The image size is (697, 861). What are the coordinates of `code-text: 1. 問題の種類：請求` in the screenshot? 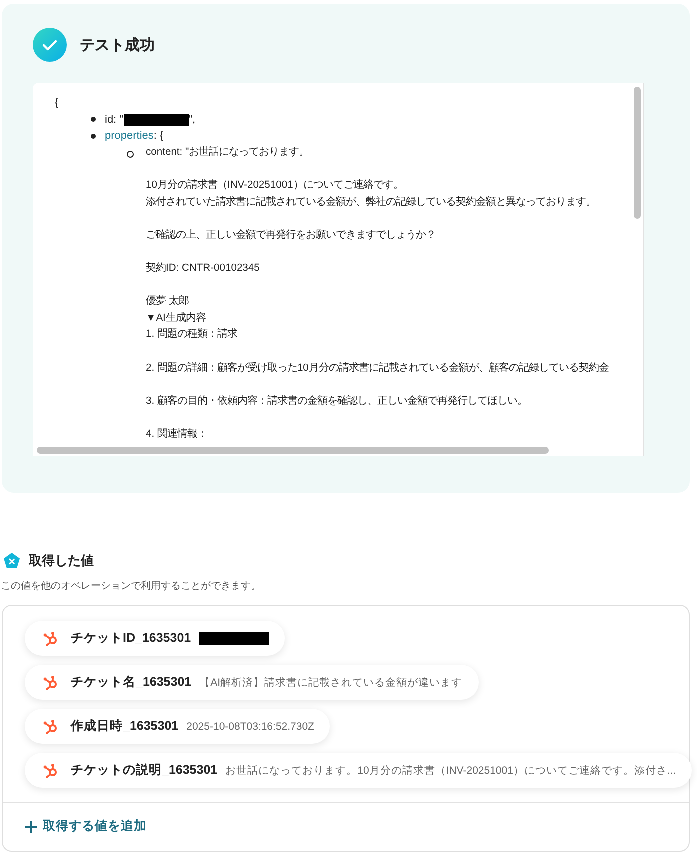 It's located at (192, 334).